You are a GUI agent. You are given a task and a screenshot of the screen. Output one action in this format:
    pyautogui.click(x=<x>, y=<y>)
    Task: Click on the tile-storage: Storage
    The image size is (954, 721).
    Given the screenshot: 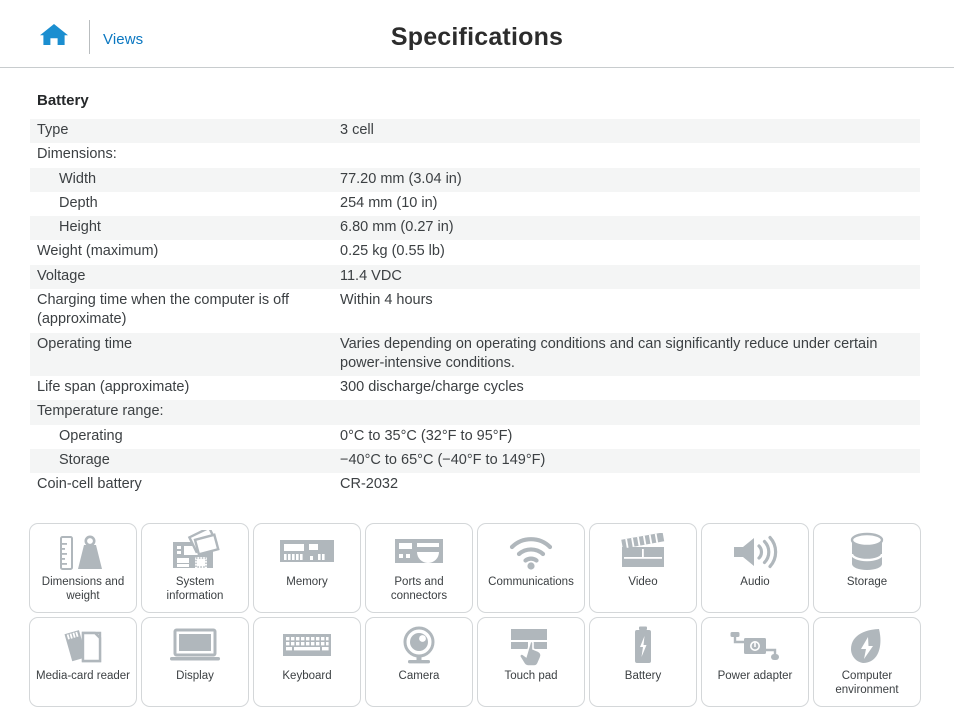 What is the action you would take?
    pyautogui.click(x=867, y=568)
    